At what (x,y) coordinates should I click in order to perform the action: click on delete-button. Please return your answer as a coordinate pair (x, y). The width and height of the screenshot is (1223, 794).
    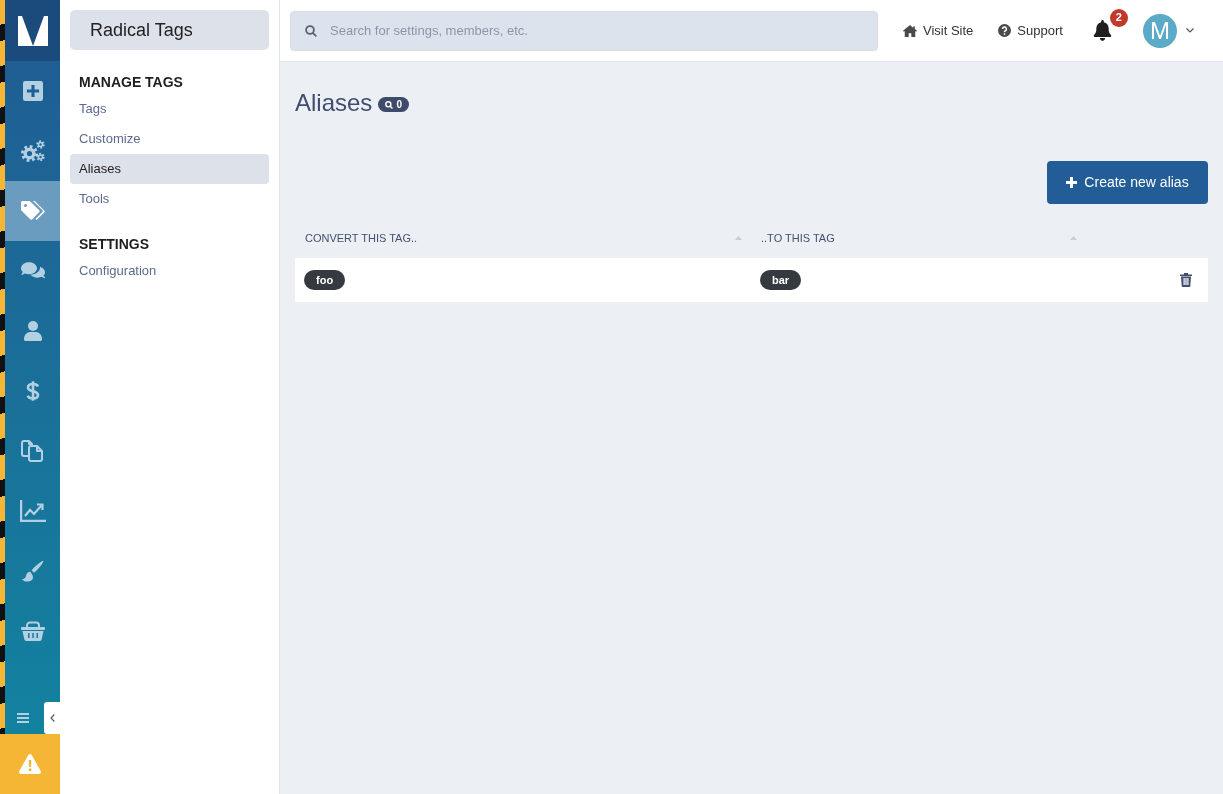
    Looking at the image, I should click on (1186, 280).